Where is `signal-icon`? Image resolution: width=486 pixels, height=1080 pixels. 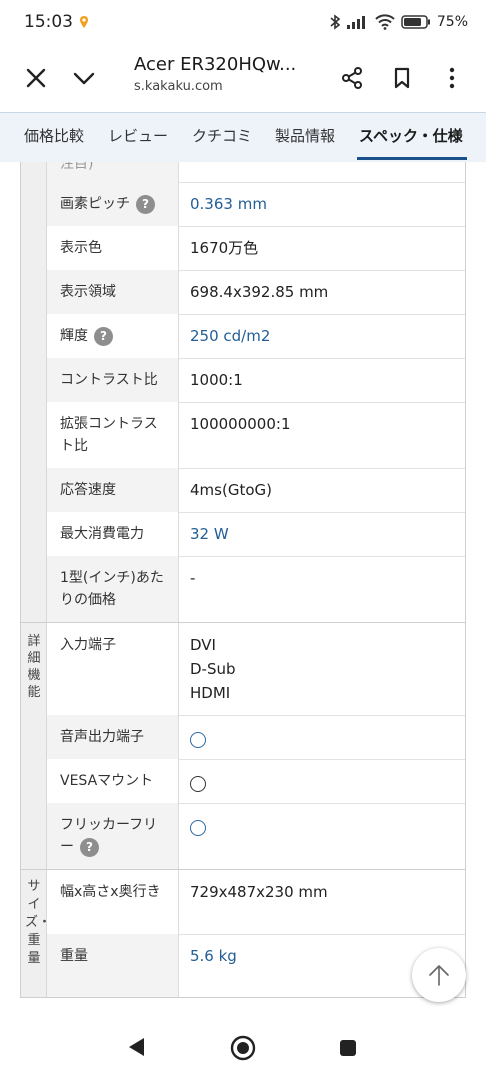 signal-icon is located at coordinates (355, 22).